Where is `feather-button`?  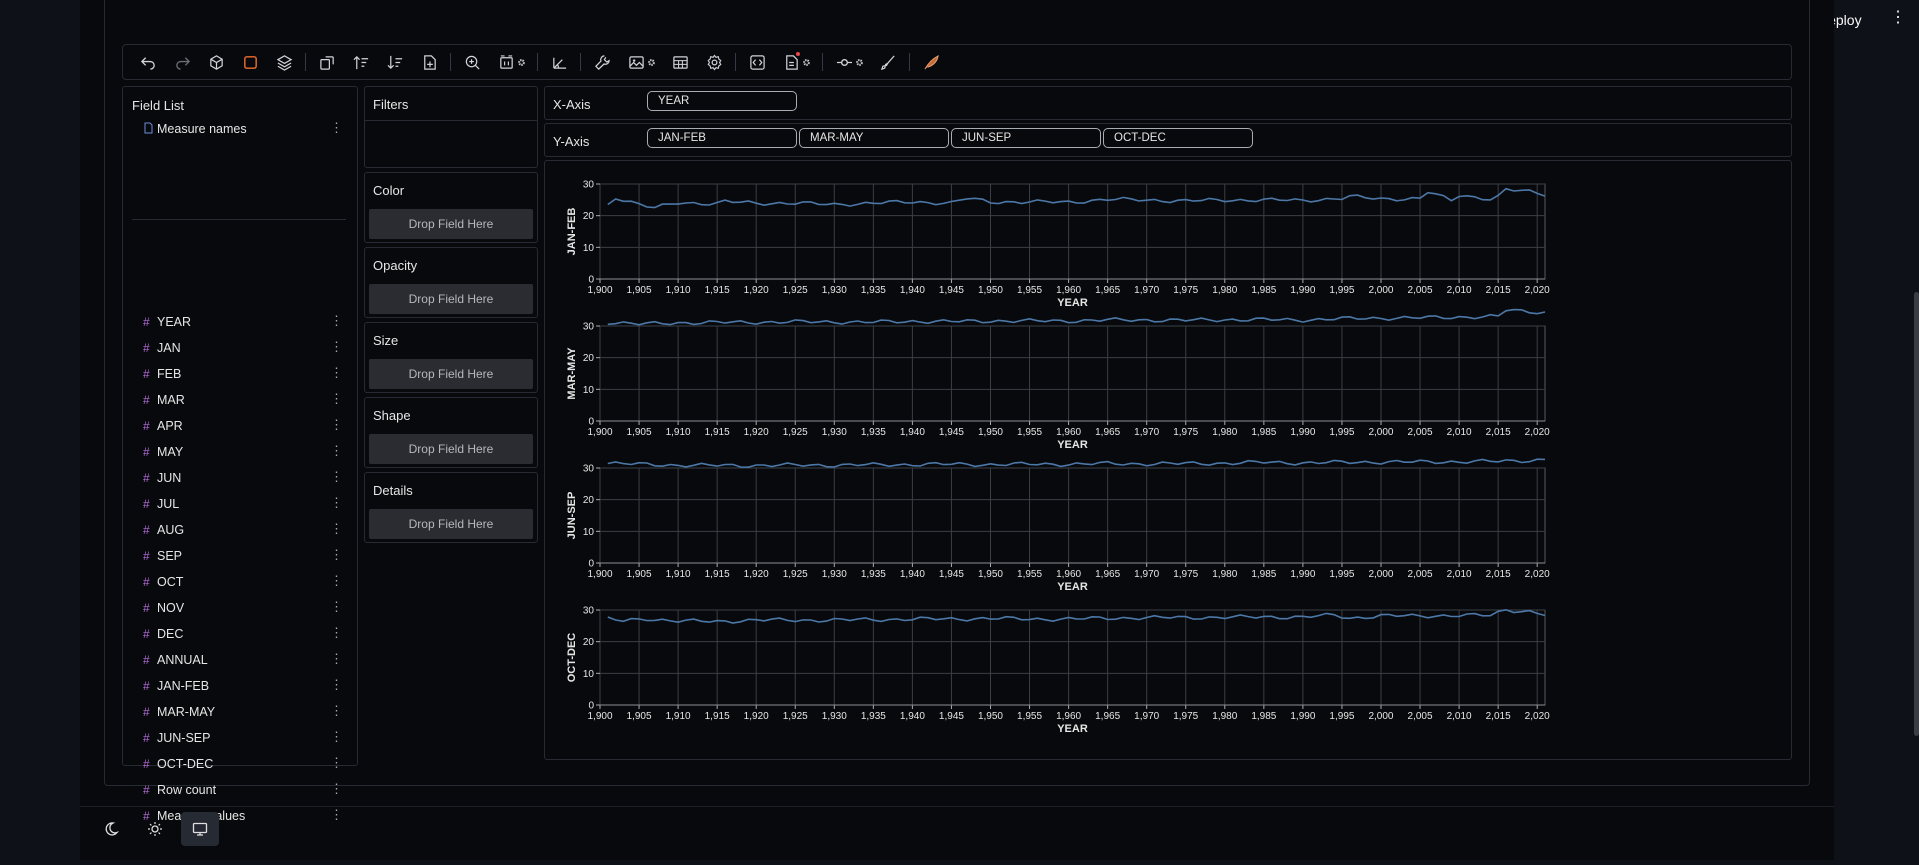
feather-button is located at coordinates (931, 62).